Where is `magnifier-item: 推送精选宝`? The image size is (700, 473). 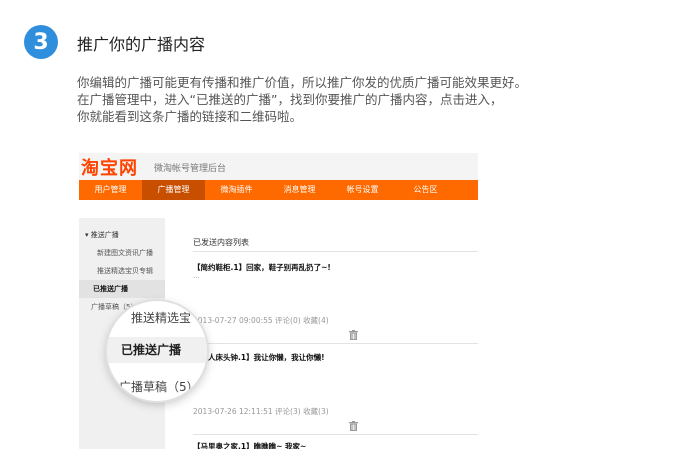 magnifier-item: 推送精选宝 is located at coordinates (161, 318).